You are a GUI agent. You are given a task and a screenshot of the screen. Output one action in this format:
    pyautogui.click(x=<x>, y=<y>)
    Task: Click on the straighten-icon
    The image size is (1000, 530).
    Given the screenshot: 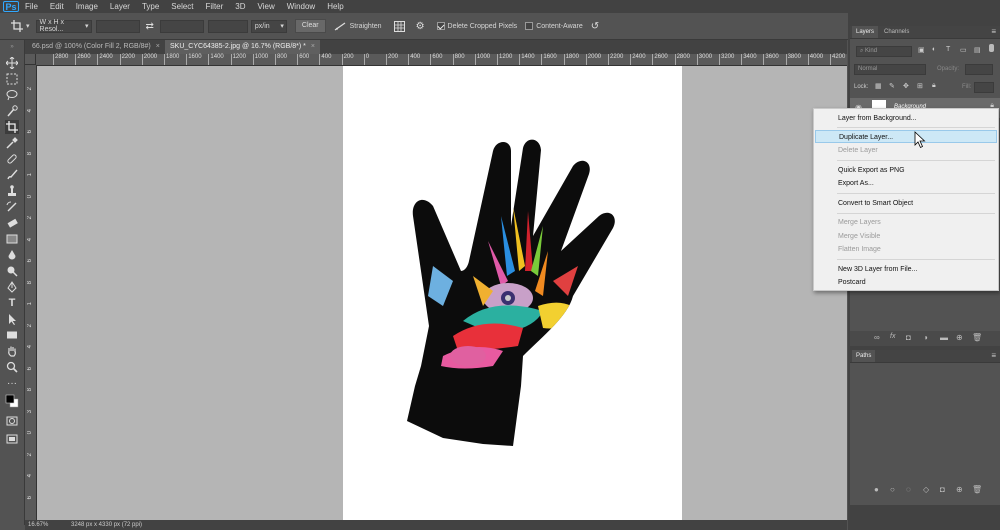 What is the action you would take?
    pyautogui.click(x=340, y=26)
    